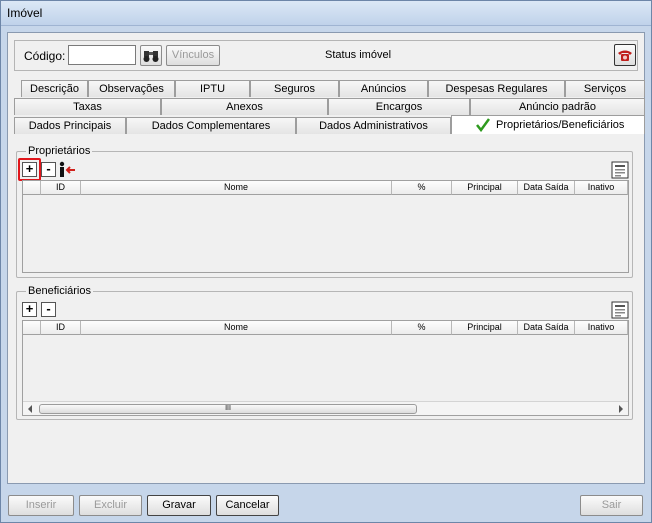  Describe the element at coordinates (373, 125) in the screenshot. I see `tab-dados-administrativos: Dados Administrativos` at that location.